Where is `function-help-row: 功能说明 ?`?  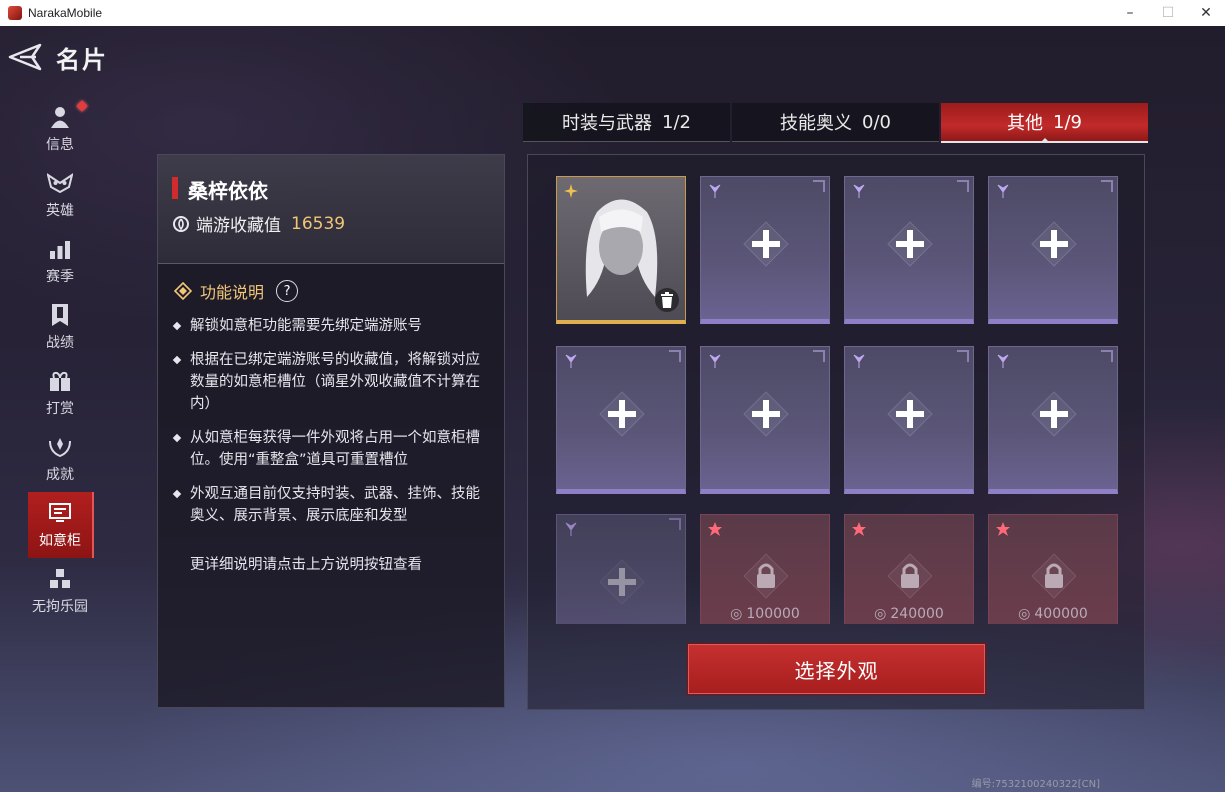 function-help-row: 功能说明 ? is located at coordinates (236, 291).